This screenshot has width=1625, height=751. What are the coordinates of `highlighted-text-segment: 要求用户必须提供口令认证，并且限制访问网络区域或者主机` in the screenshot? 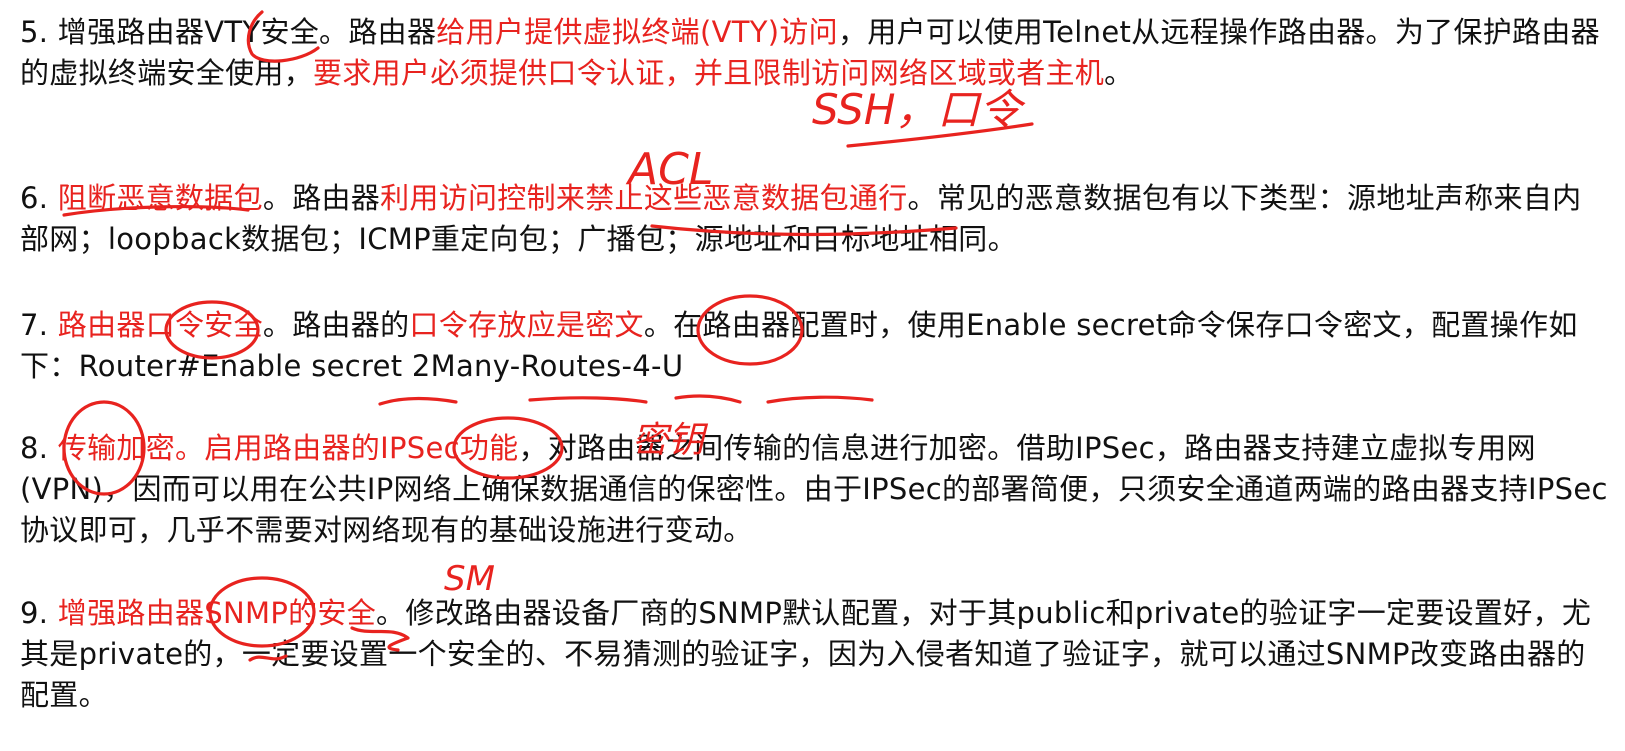 It's located at (709, 73).